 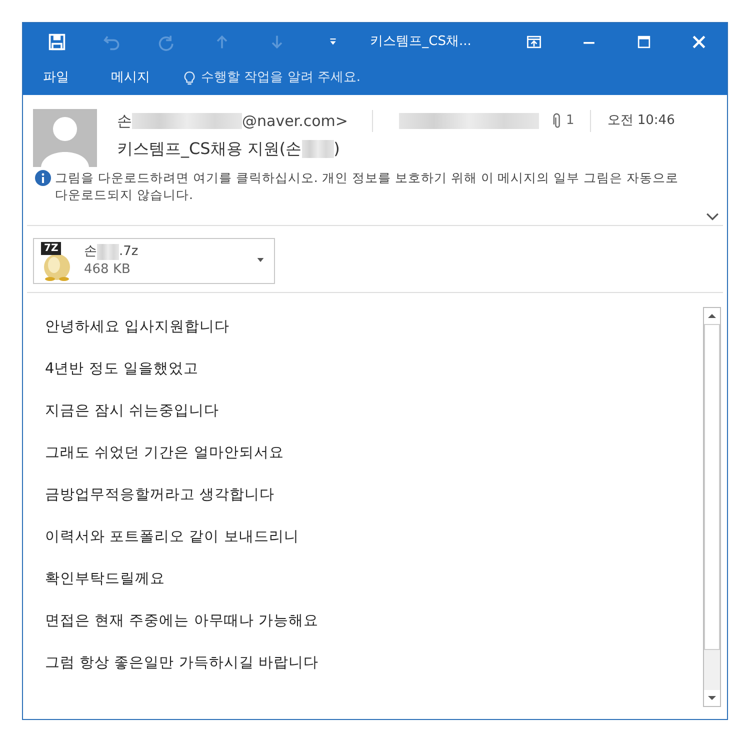 I want to click on file-extension: .7z, so click(x=128, y=252).